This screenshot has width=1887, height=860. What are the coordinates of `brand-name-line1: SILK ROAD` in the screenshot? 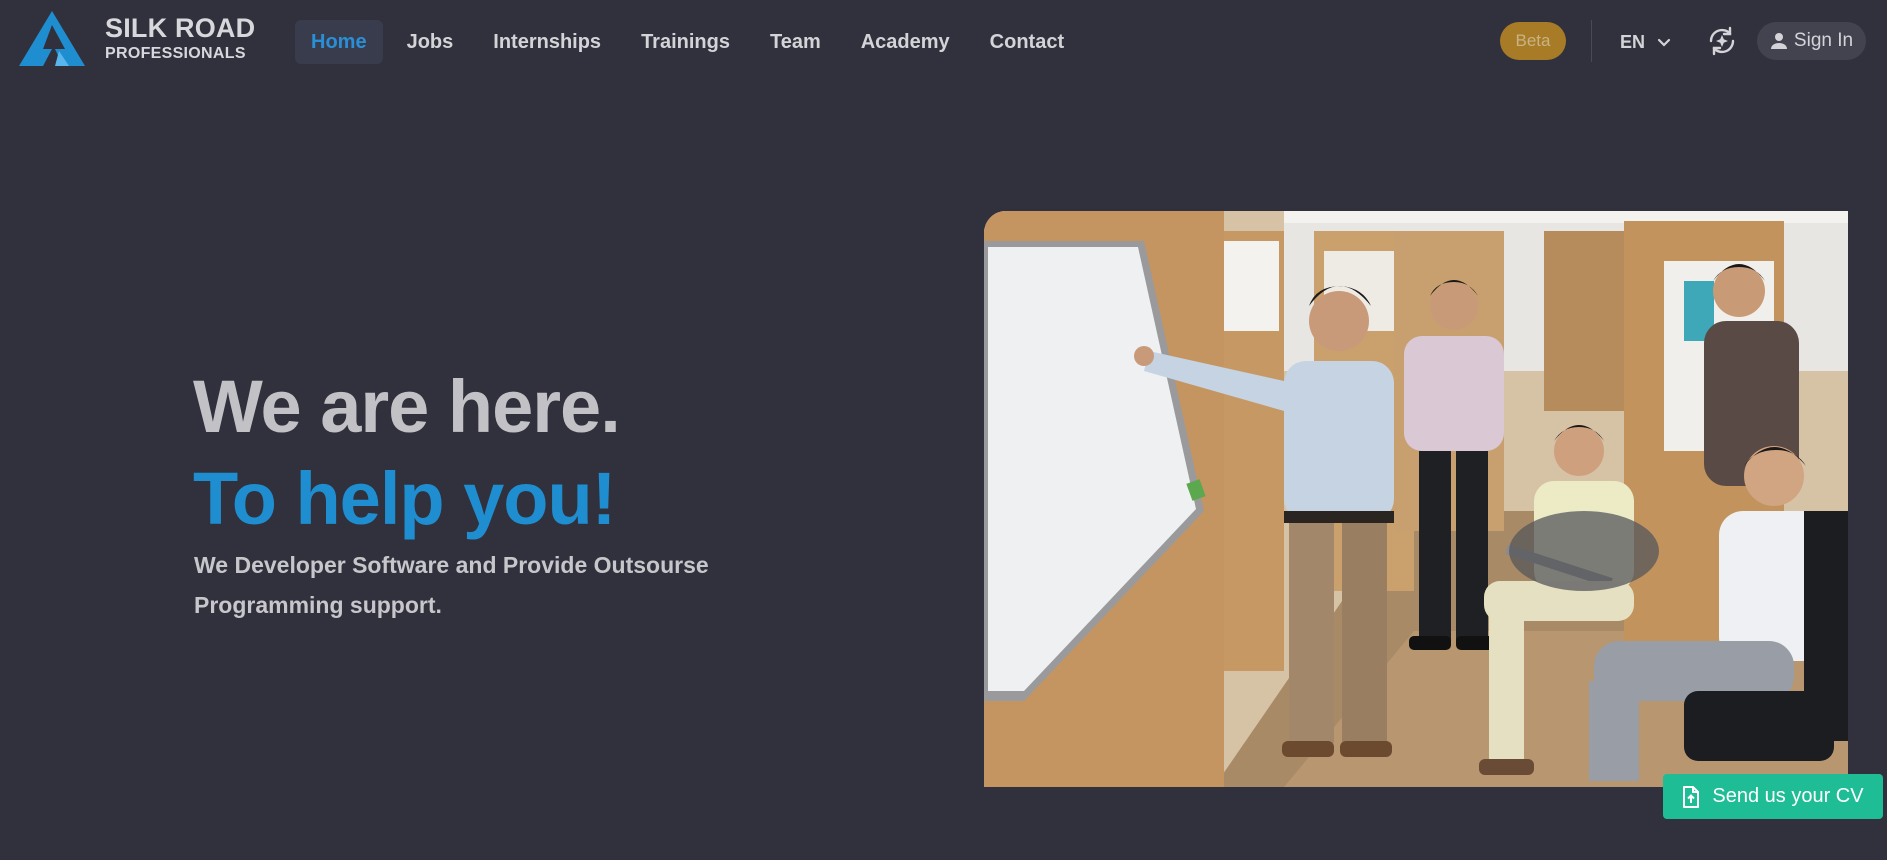 It's located at (180, 28).